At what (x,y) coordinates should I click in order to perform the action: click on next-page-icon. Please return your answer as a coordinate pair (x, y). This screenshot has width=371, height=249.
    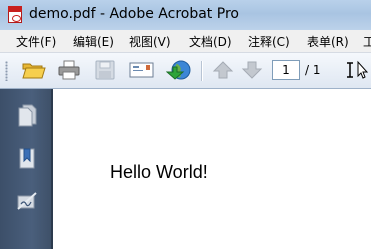
    Looking at the image, I should click on (252, 70).